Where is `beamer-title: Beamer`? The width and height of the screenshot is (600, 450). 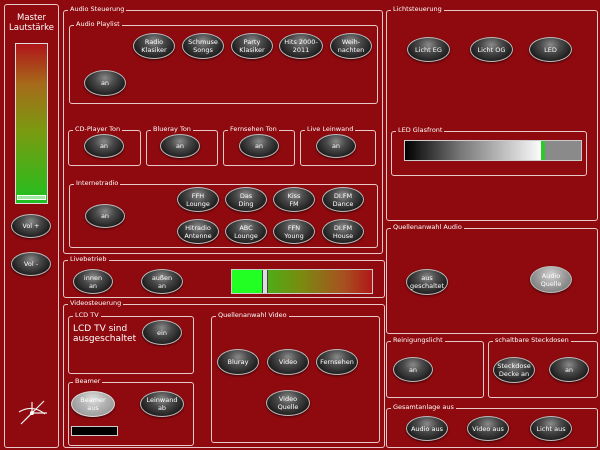 beamer-title: Beamer is located at coordinates (88, 381).